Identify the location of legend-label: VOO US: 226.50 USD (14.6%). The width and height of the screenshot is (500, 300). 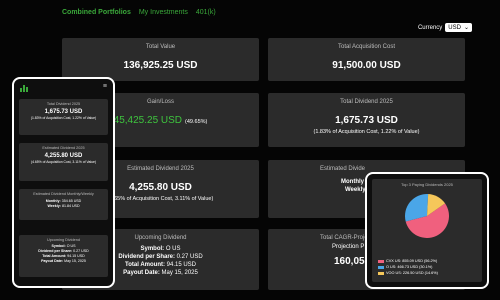
(412, 273).